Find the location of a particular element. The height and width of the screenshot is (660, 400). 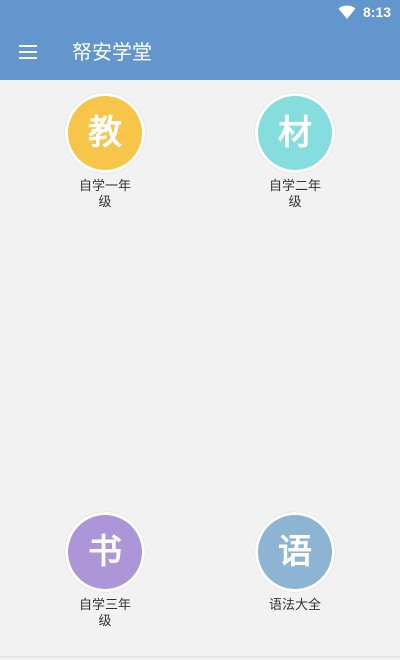

app-toolbar: 帑安学堂 is located at coordinates (200, 52).